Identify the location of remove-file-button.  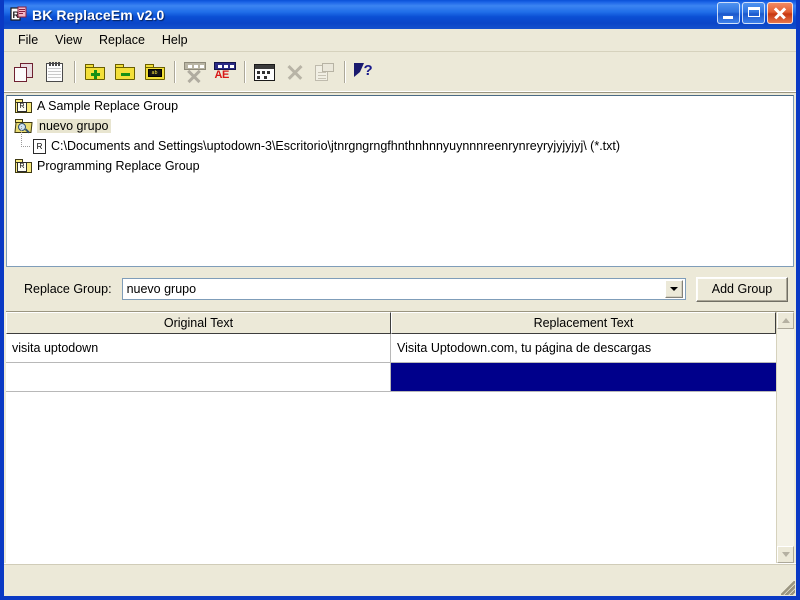
(294, 72).